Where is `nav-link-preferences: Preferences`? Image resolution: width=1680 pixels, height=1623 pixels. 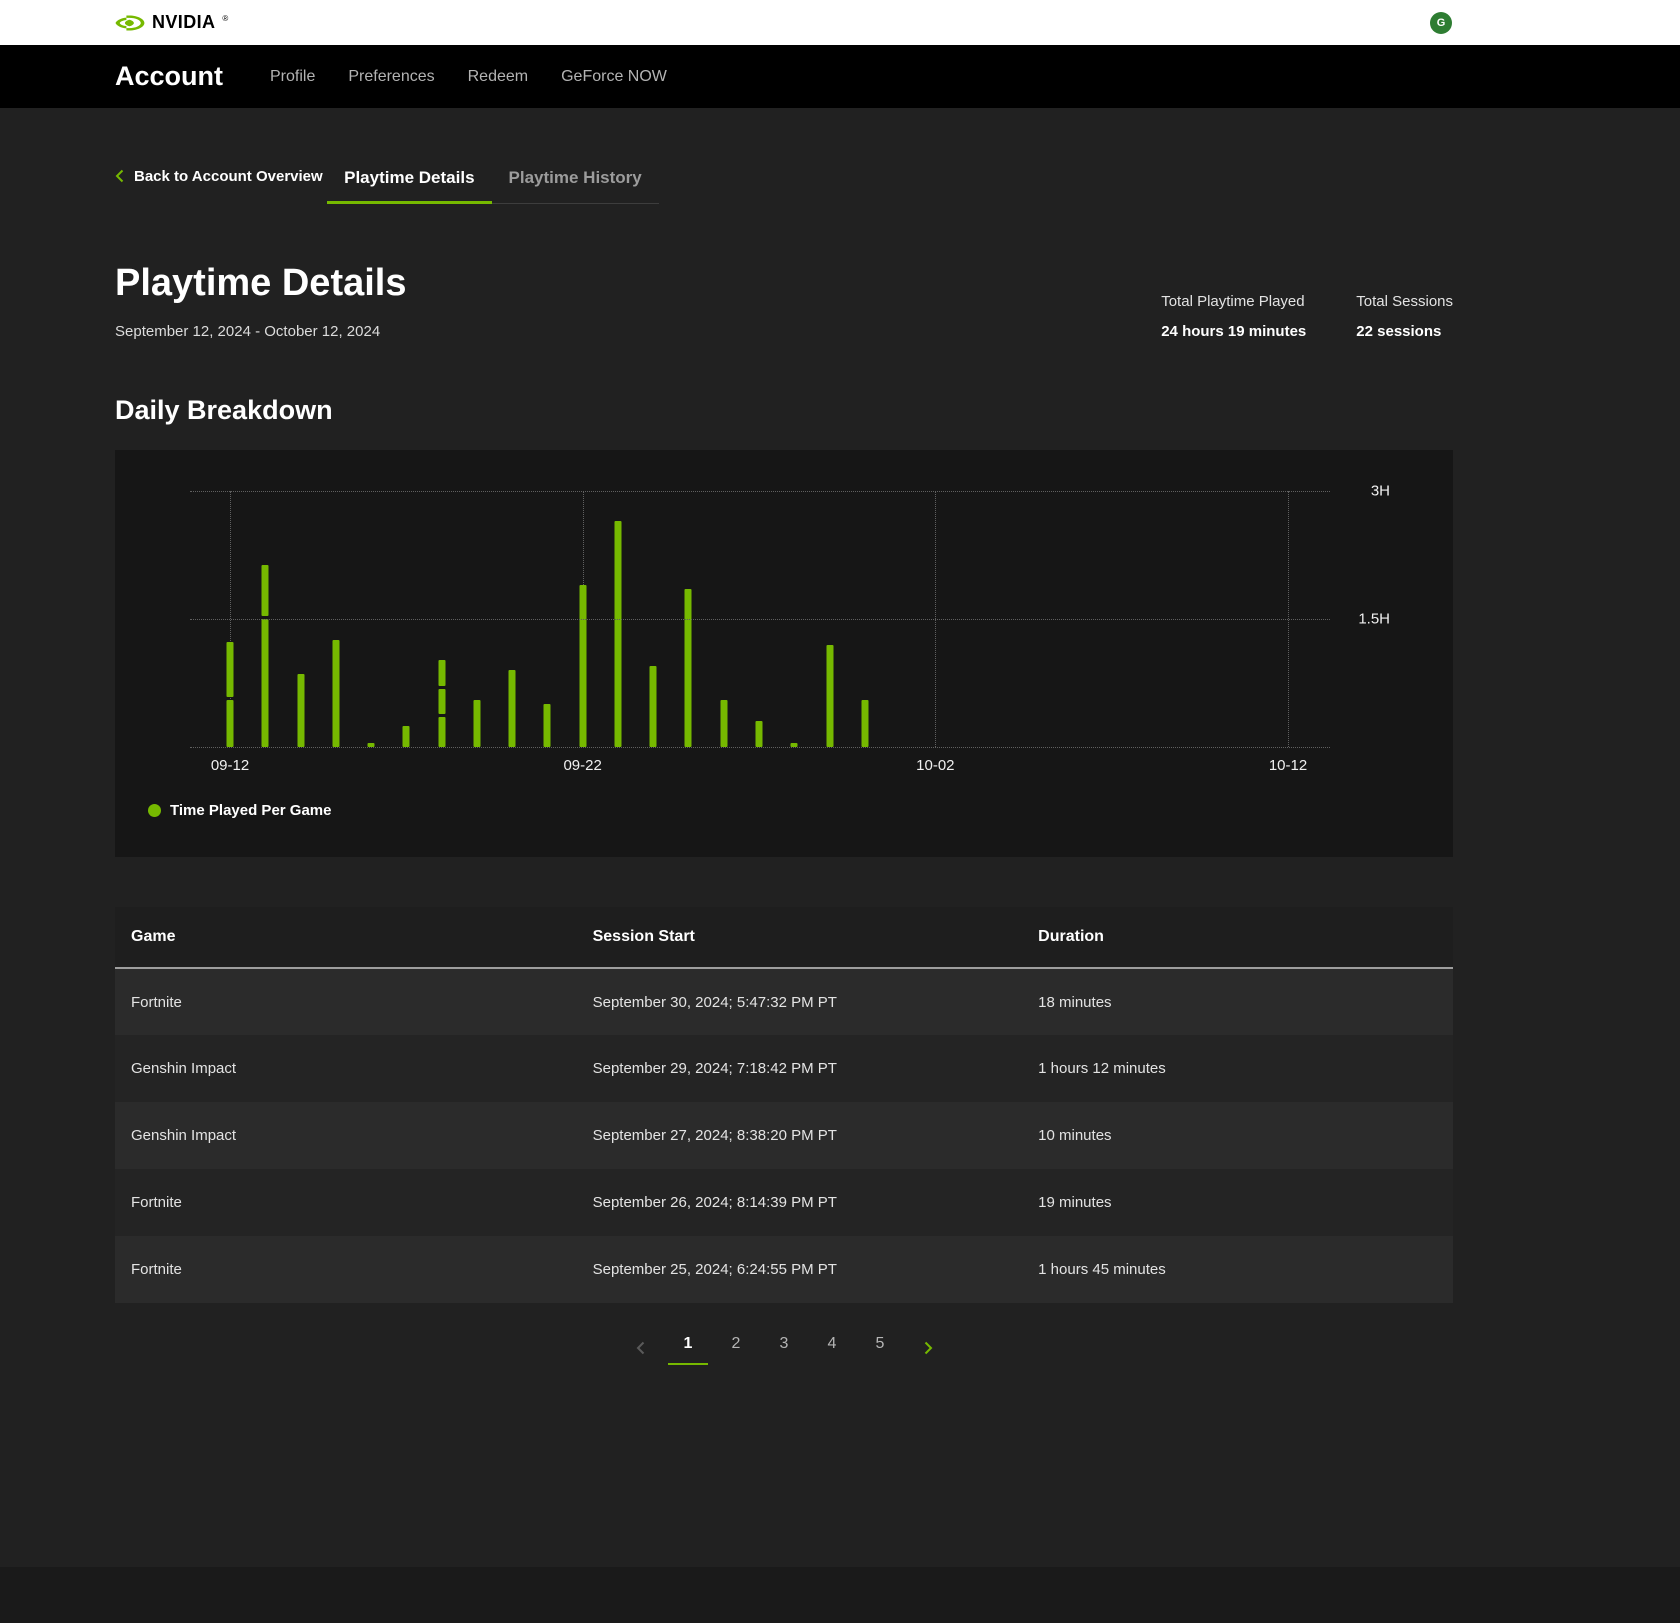
nav-link-preferences: Preferences is located at coordinates (391, 77).